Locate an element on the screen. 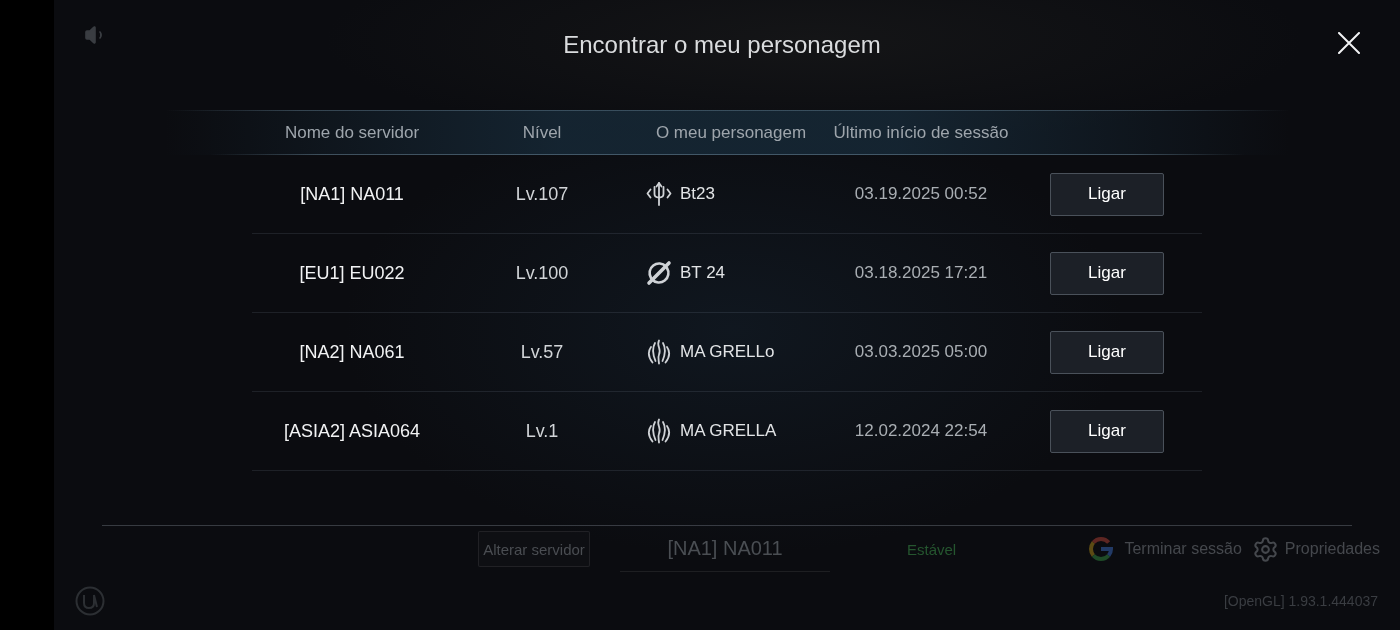 The image size is (1400, 630). column-header: Último início de sessão is located at coordinates (921, 132).